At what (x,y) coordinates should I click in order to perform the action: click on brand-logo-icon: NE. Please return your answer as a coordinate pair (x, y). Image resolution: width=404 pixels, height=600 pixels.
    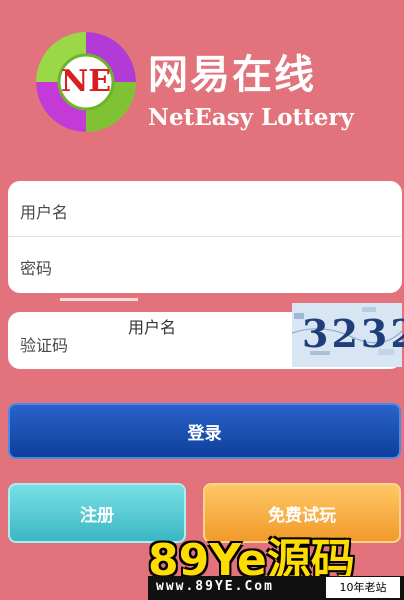
    Looking at the image, I should click on (86, 82).